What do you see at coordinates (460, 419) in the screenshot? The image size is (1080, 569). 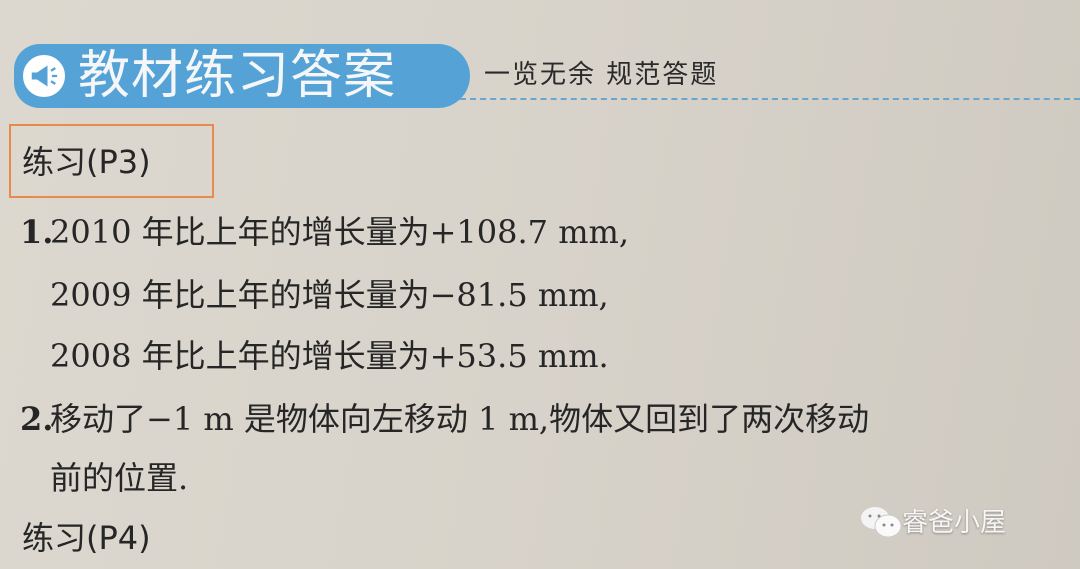 I see `answer-line: 移动了−1 m 是物体向左移动 1 m,物体又回到了两次移动` at bounding box center [460, 419].